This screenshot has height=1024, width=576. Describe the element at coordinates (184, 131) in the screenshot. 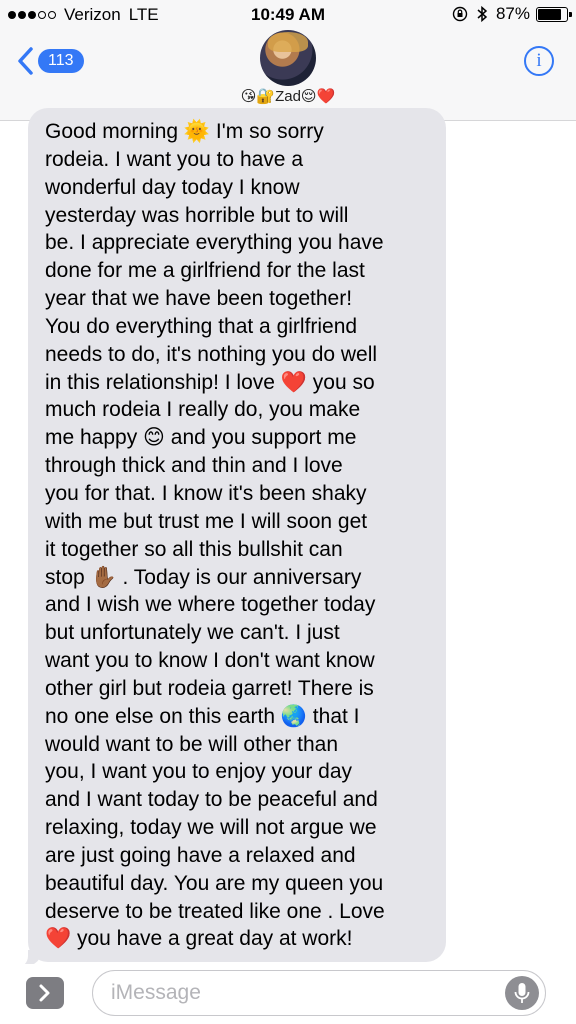

I see `message-line: Good morning 🌞 I'm so sorry` at that location.